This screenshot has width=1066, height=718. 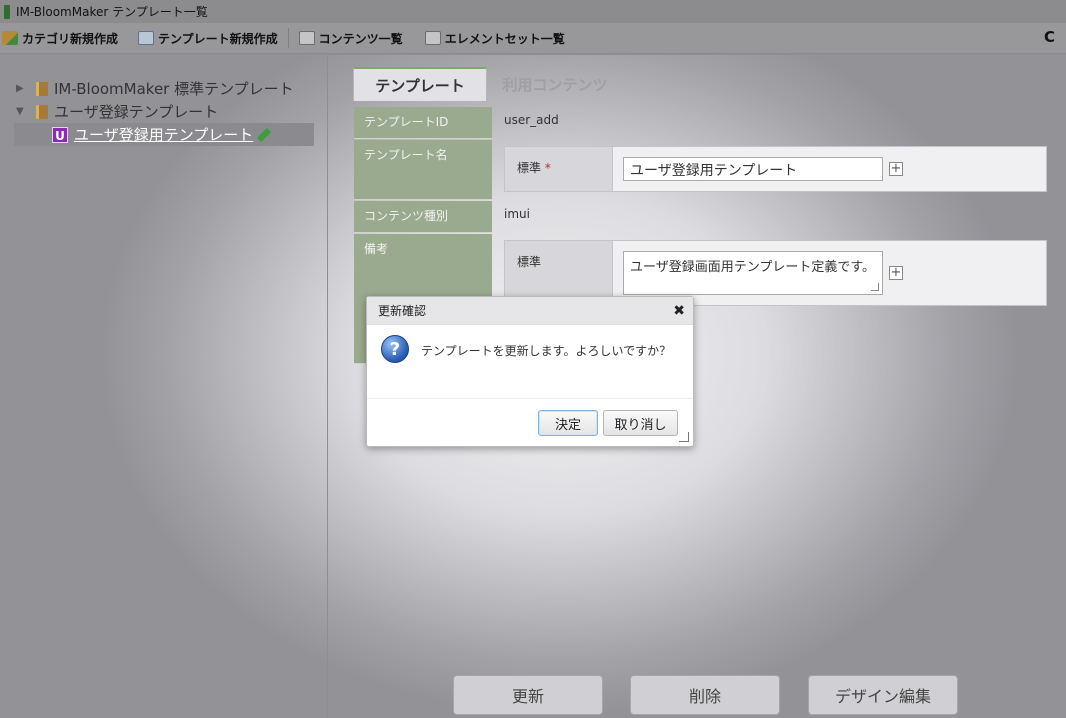 What do you see at coordinates (640, 423) in the screenshot?
I see `cancel-button: 取り消し` at bounding box center [640, 423].